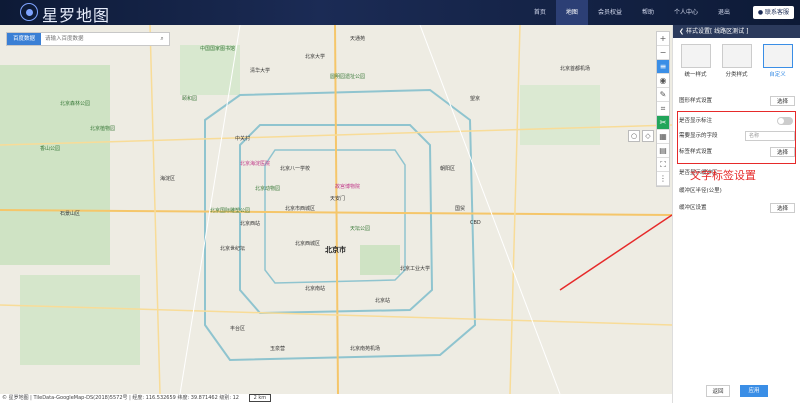  I want to click on map-label: 香山公园, so click(50, 149).